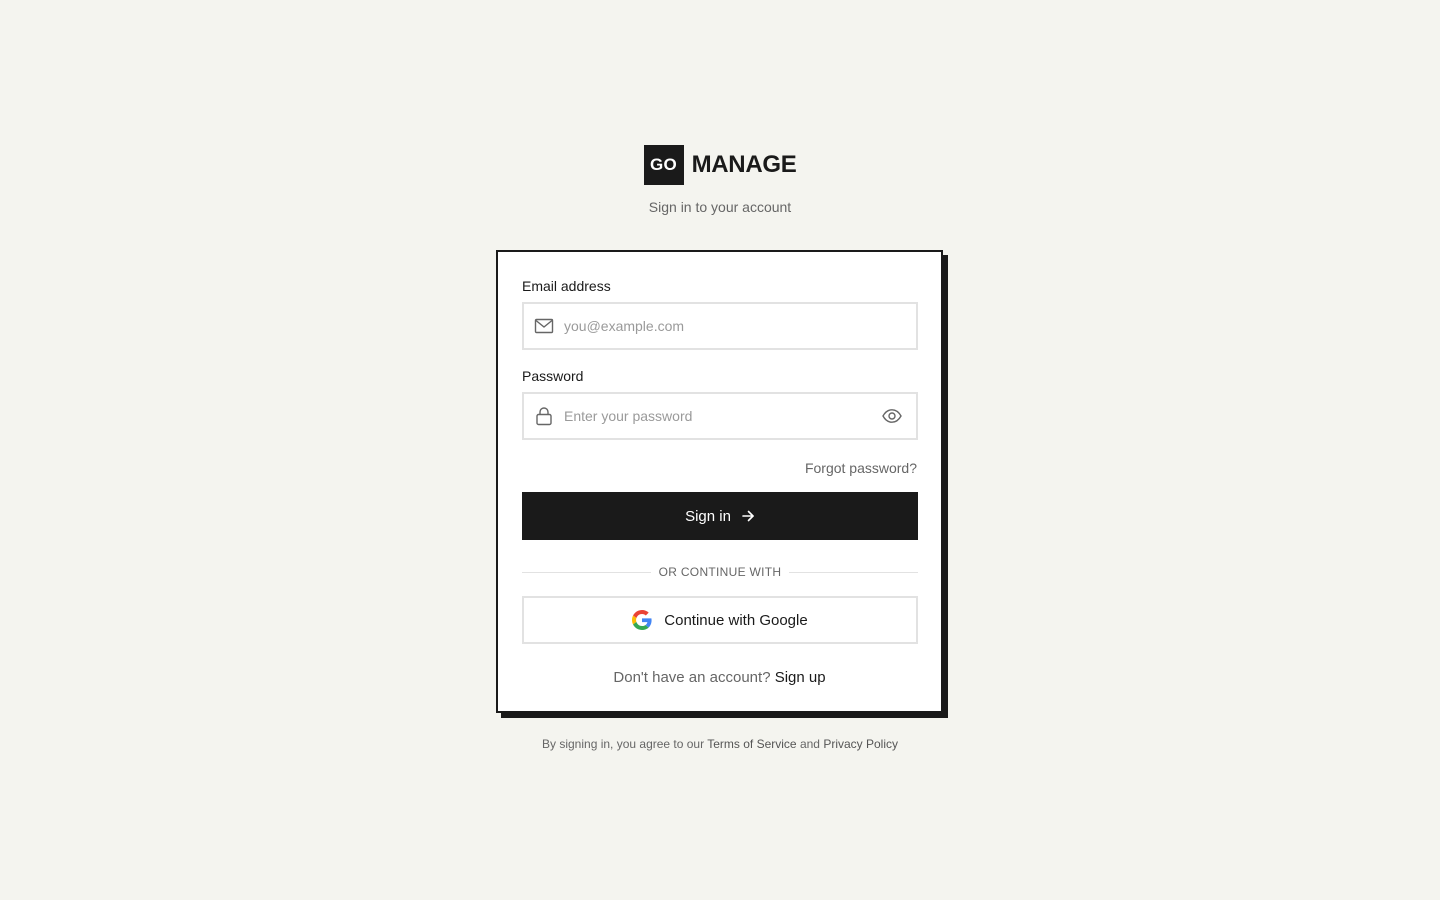  I want to click on arrow-right-icon, so click(748, 516).